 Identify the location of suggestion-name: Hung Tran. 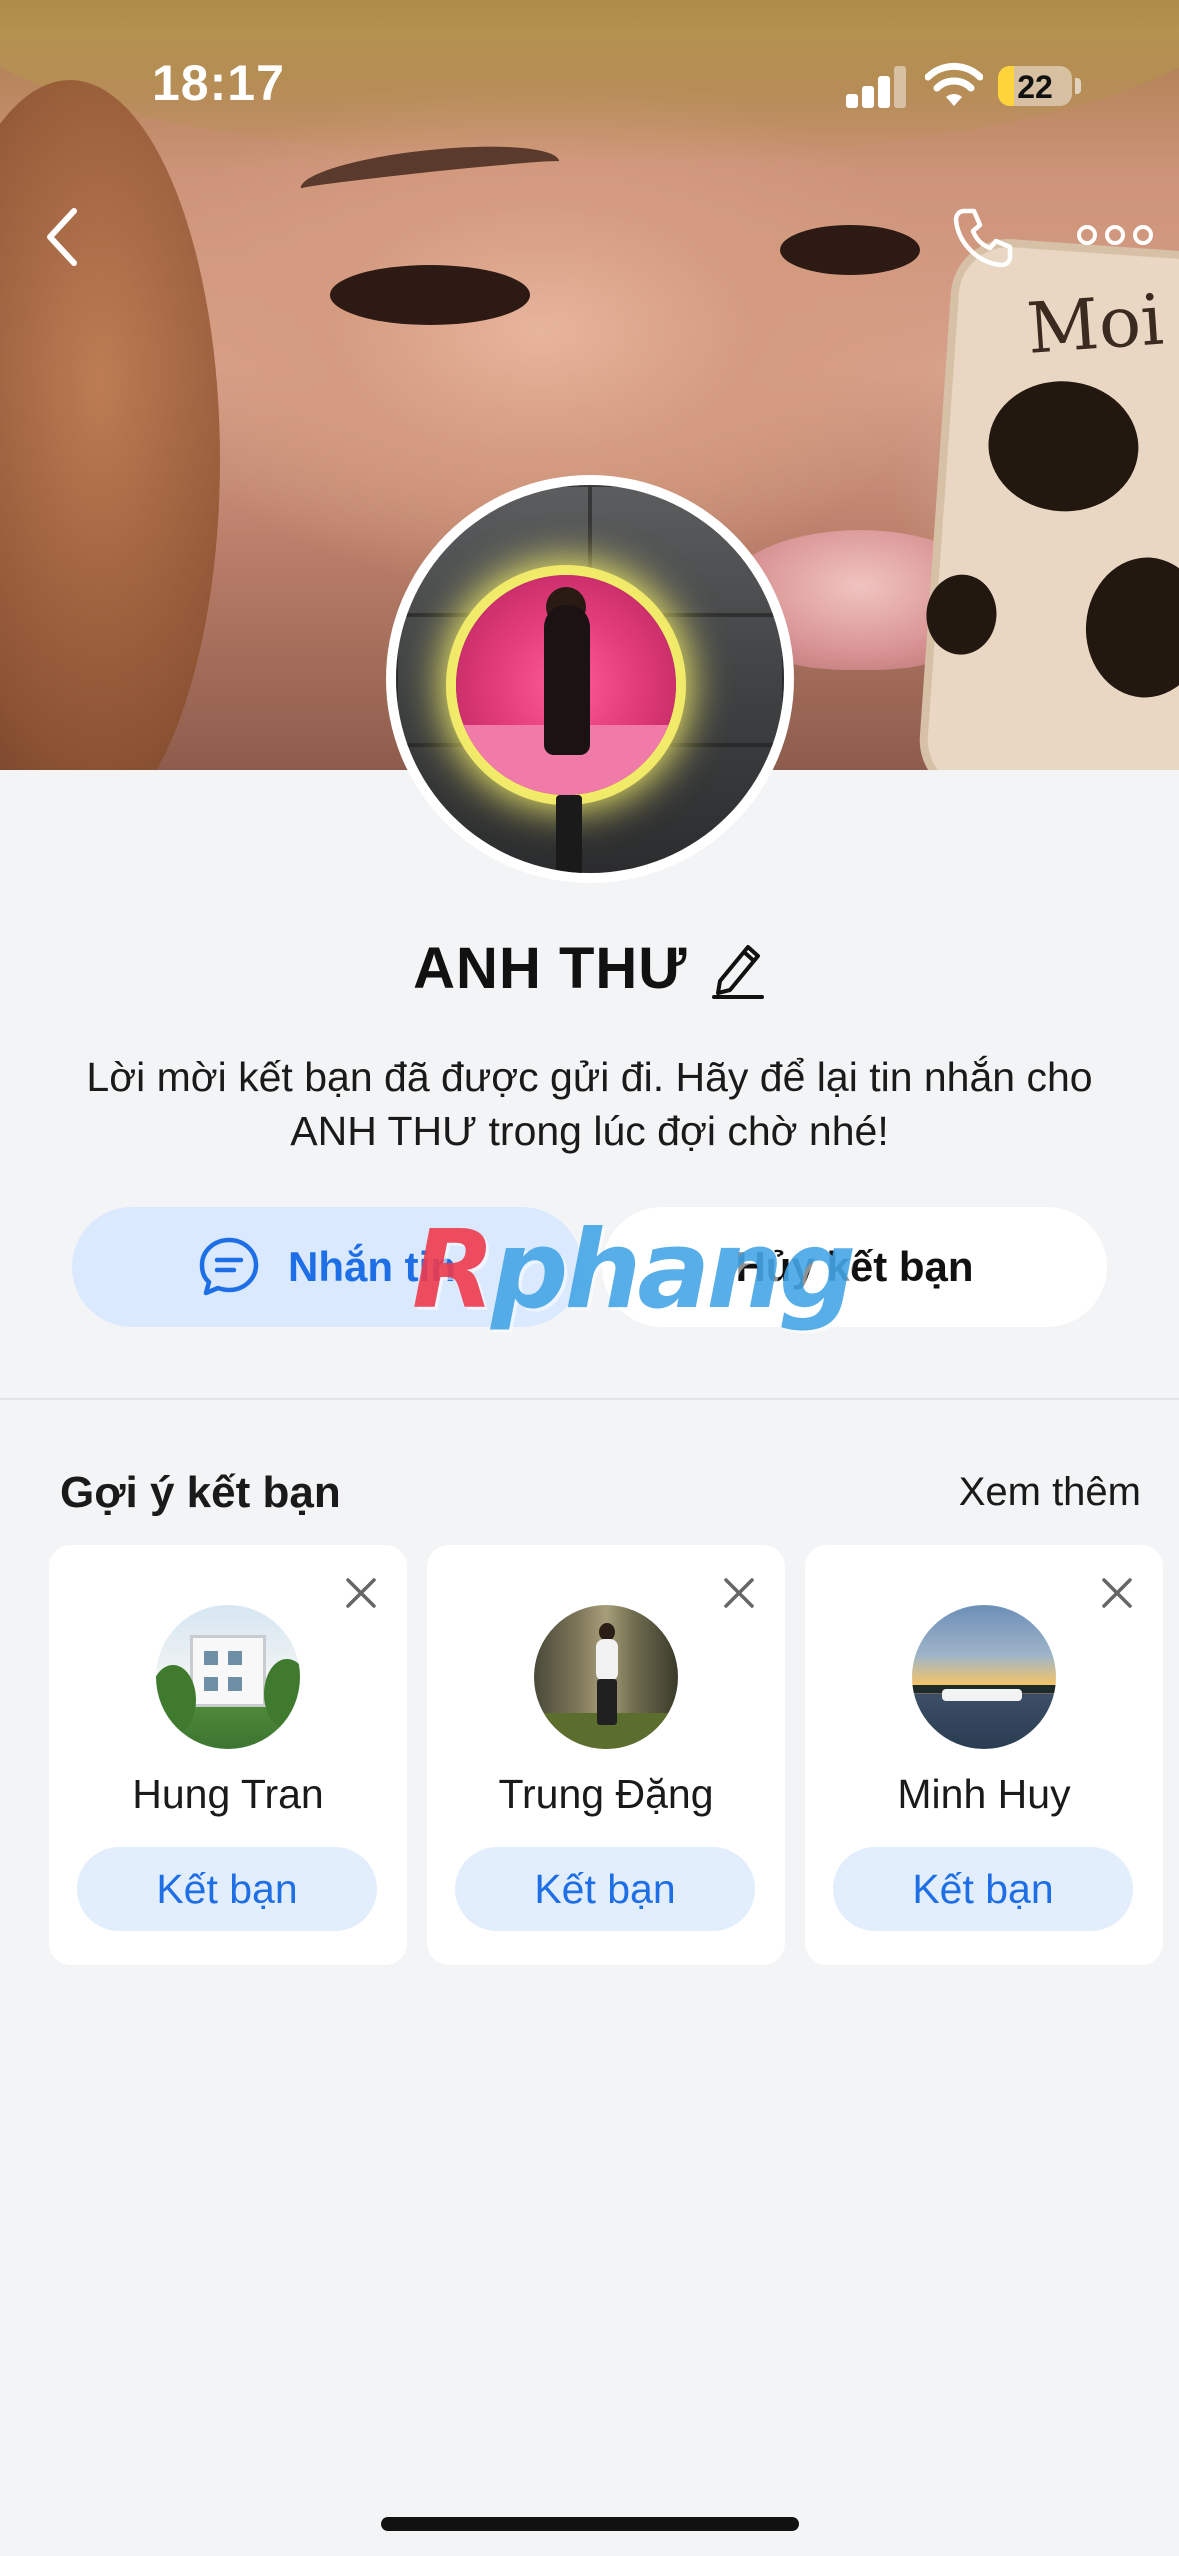
(228, 1794).